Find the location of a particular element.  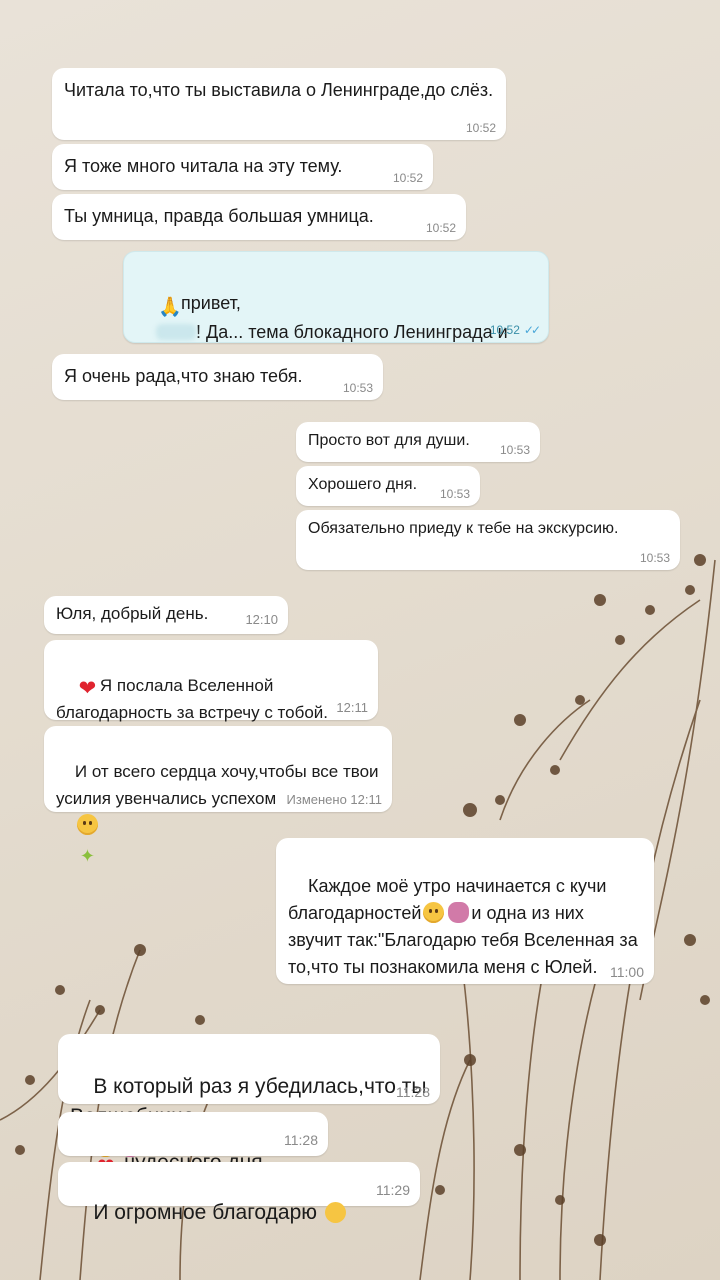

message-bubble-incoming: Я тоже много читала на эту тему. 10:52 is located at coordinates (242, 167).